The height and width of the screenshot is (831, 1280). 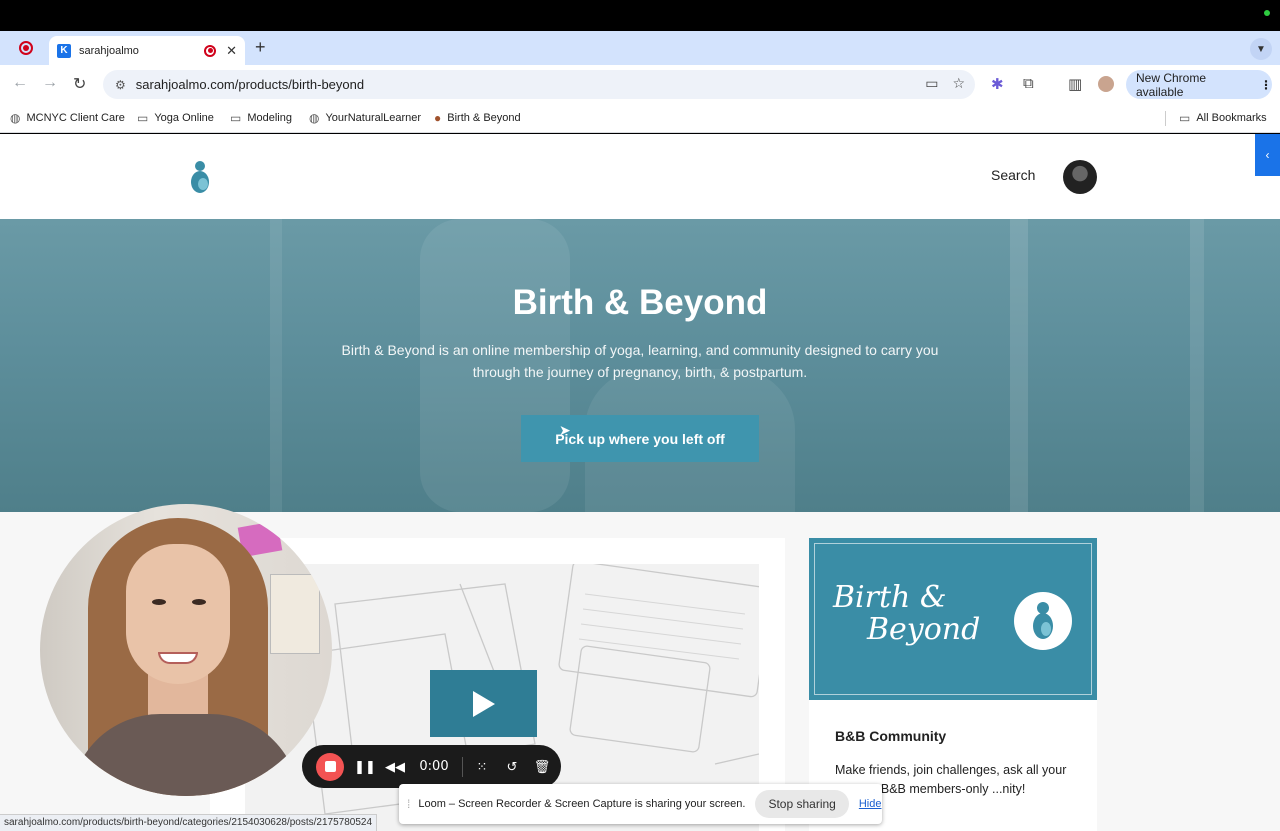 I want to click on chevron-left-icon: ‹, so click(x=1267, y=155).